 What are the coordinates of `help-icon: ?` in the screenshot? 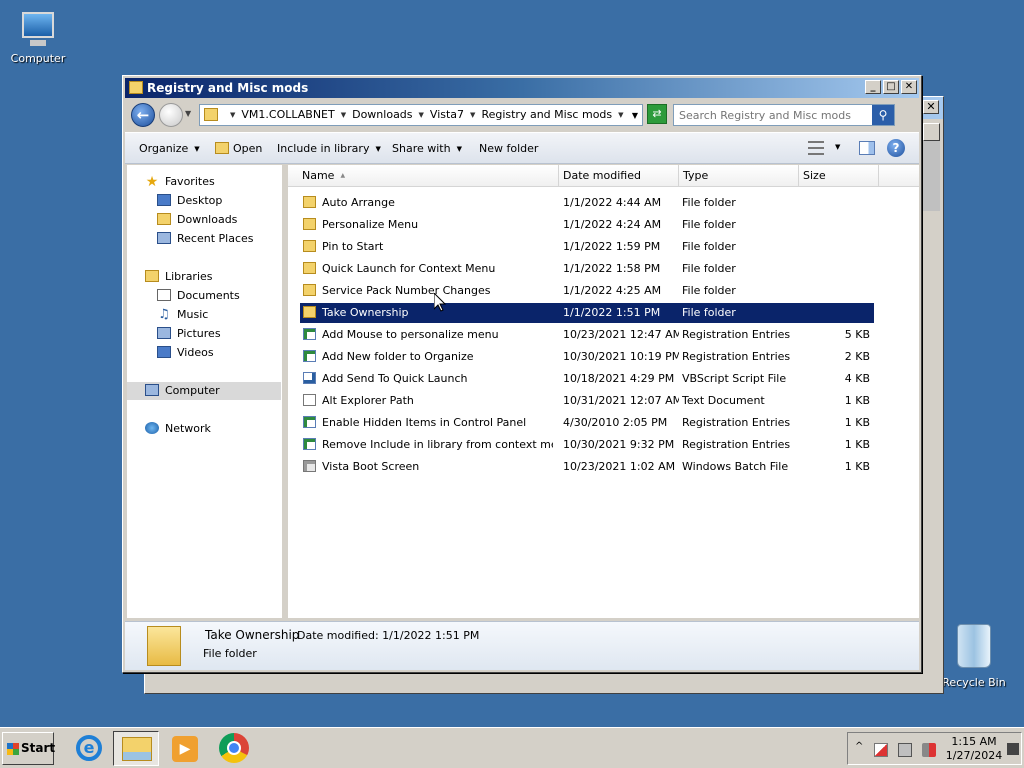 It's located at (896, 148).